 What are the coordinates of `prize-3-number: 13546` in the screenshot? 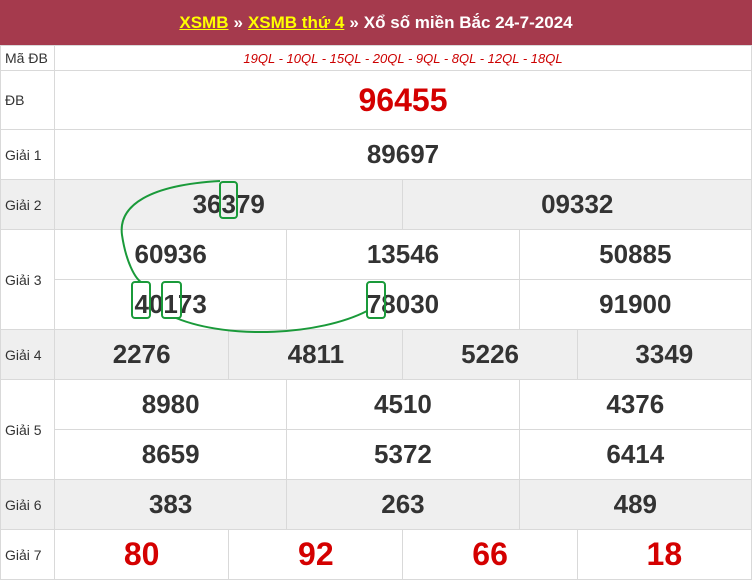 It's located at (403, 254).